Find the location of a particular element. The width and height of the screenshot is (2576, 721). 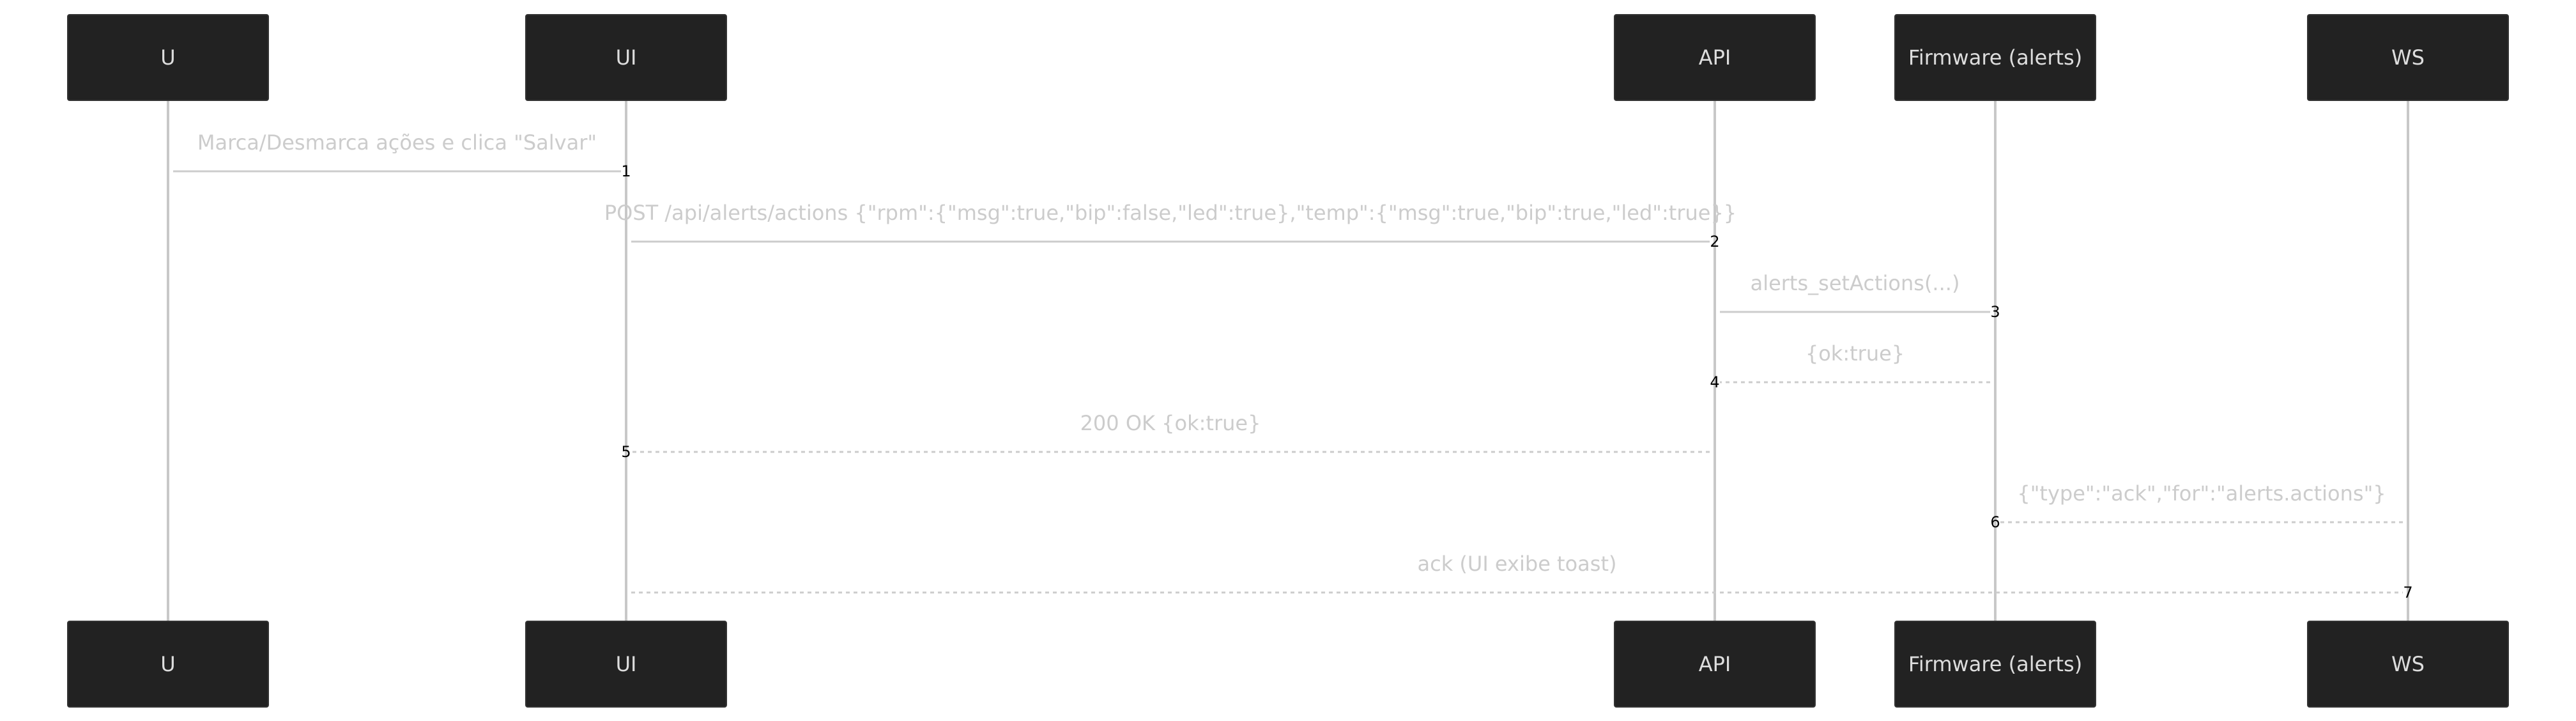

actor-top-ws: WS is located at coordinates (2408, 57).